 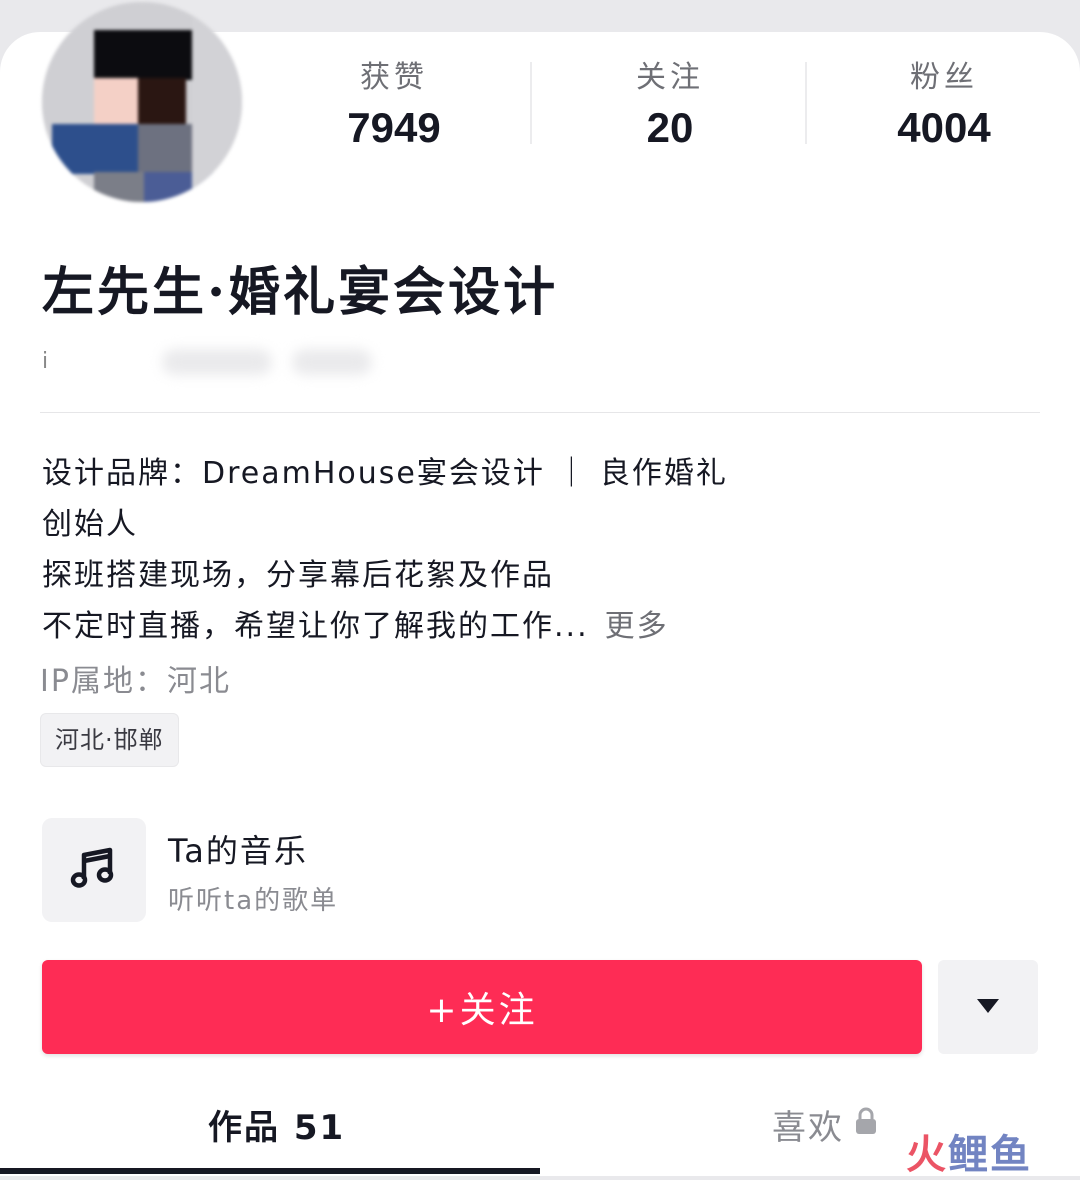 I want to click on follow-button: +关注, so click(x=482, y=1007).